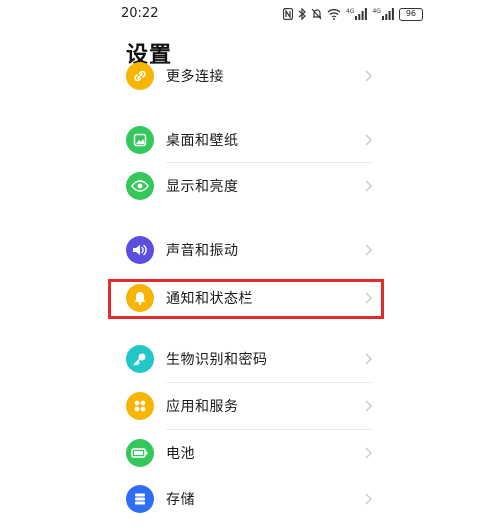 The image size is (500, 531). Describe the element at coordinates (350, 11) in the screenshot. I see `network-type-left: 4G` at that location.